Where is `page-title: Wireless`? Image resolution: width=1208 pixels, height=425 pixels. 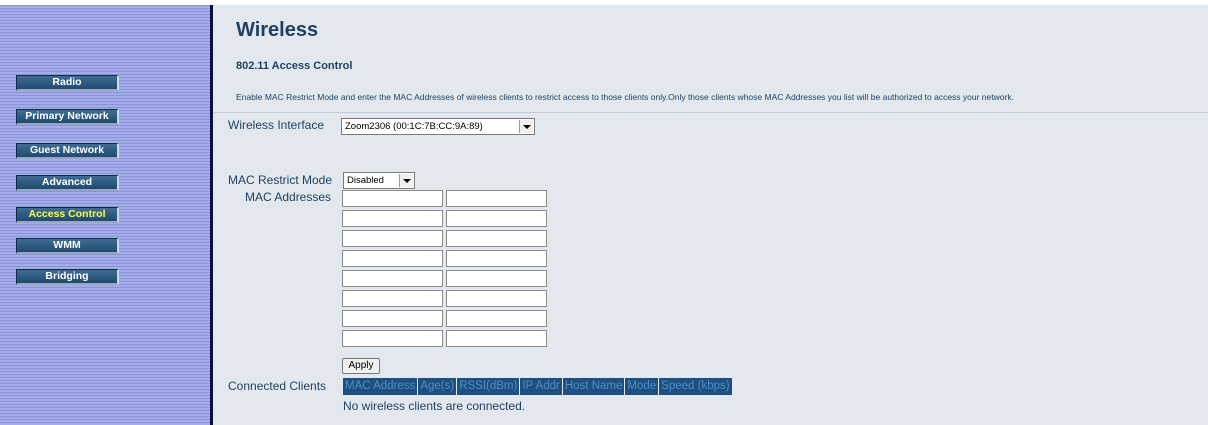 page-title: Wireless is located at coordinates (277, 30).